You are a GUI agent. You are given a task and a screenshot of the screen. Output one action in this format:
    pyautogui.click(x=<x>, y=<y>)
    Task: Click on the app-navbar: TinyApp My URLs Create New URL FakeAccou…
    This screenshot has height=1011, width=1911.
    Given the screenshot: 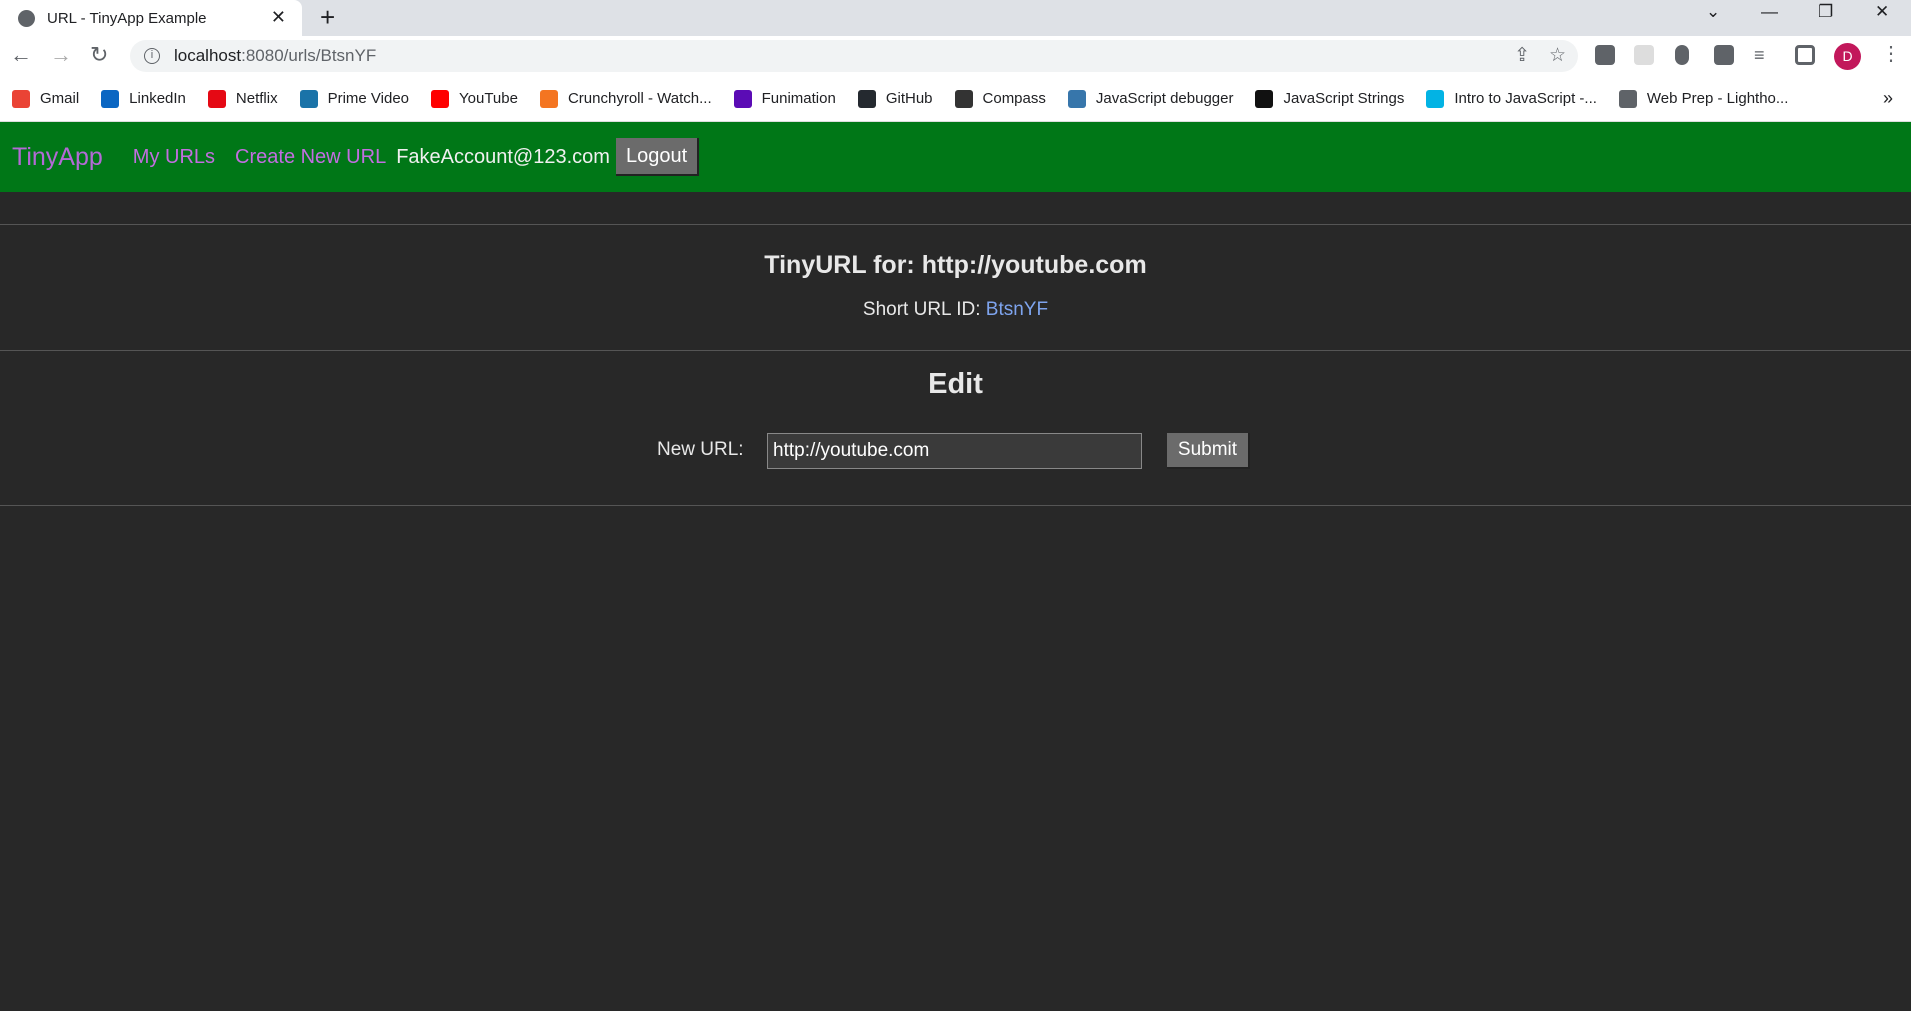 What is the action you would take?
    pyautogui.click(x=955, y=157)
    